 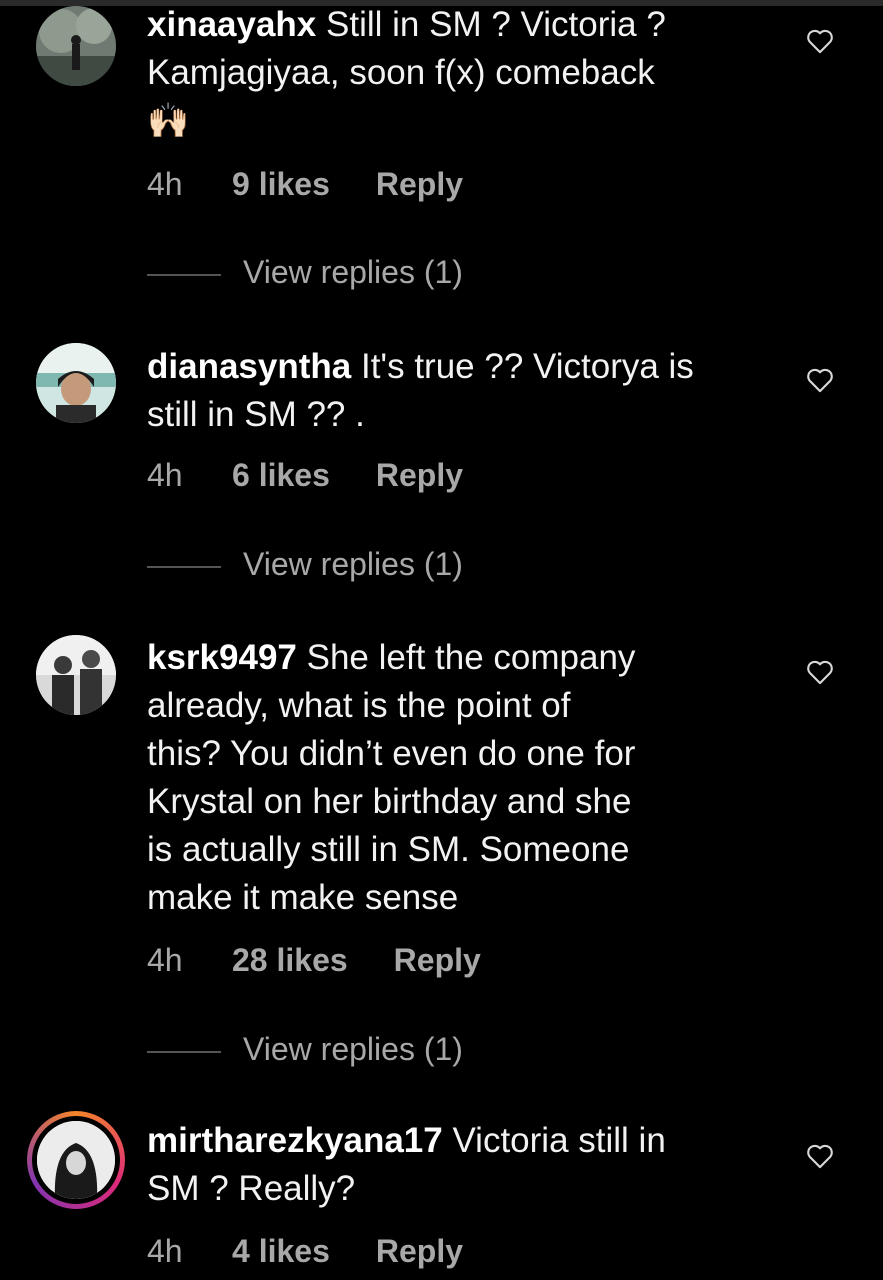 I want to click on comment-line: Krystal on her birthday and she, so click(x=389, y=801).